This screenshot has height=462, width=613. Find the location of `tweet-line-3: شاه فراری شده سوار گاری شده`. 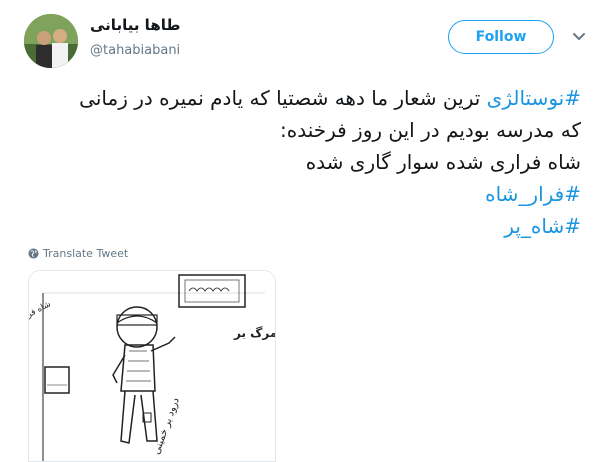

tweet-line-3: شاه فراری شده سوار گاری شده is located at coordinates (443, 162).